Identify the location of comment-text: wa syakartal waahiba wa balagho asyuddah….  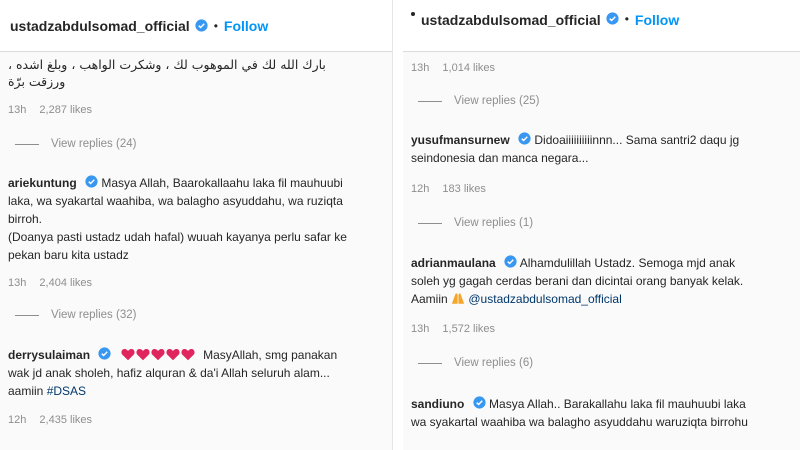
(579, 422).